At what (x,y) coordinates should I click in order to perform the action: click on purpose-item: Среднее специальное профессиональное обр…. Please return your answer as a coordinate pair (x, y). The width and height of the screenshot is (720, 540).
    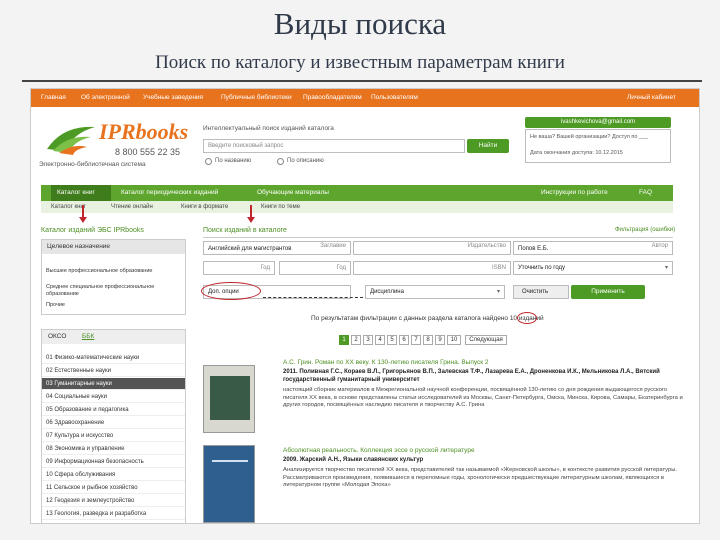
    Looking at the image, I should click on (111, 291).